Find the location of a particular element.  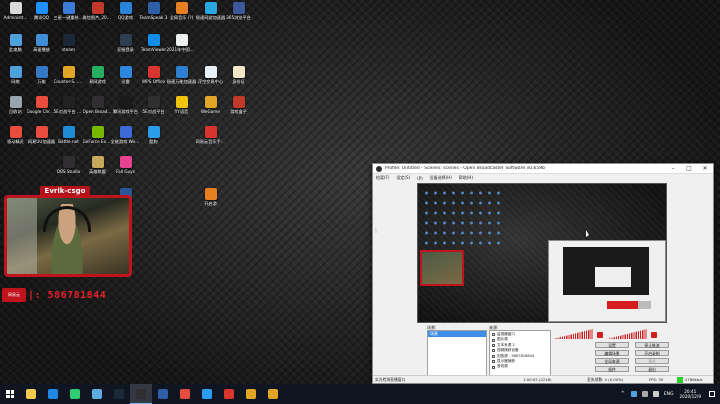

desktop-icon: YY语音 is located at coordinates (181, 105).